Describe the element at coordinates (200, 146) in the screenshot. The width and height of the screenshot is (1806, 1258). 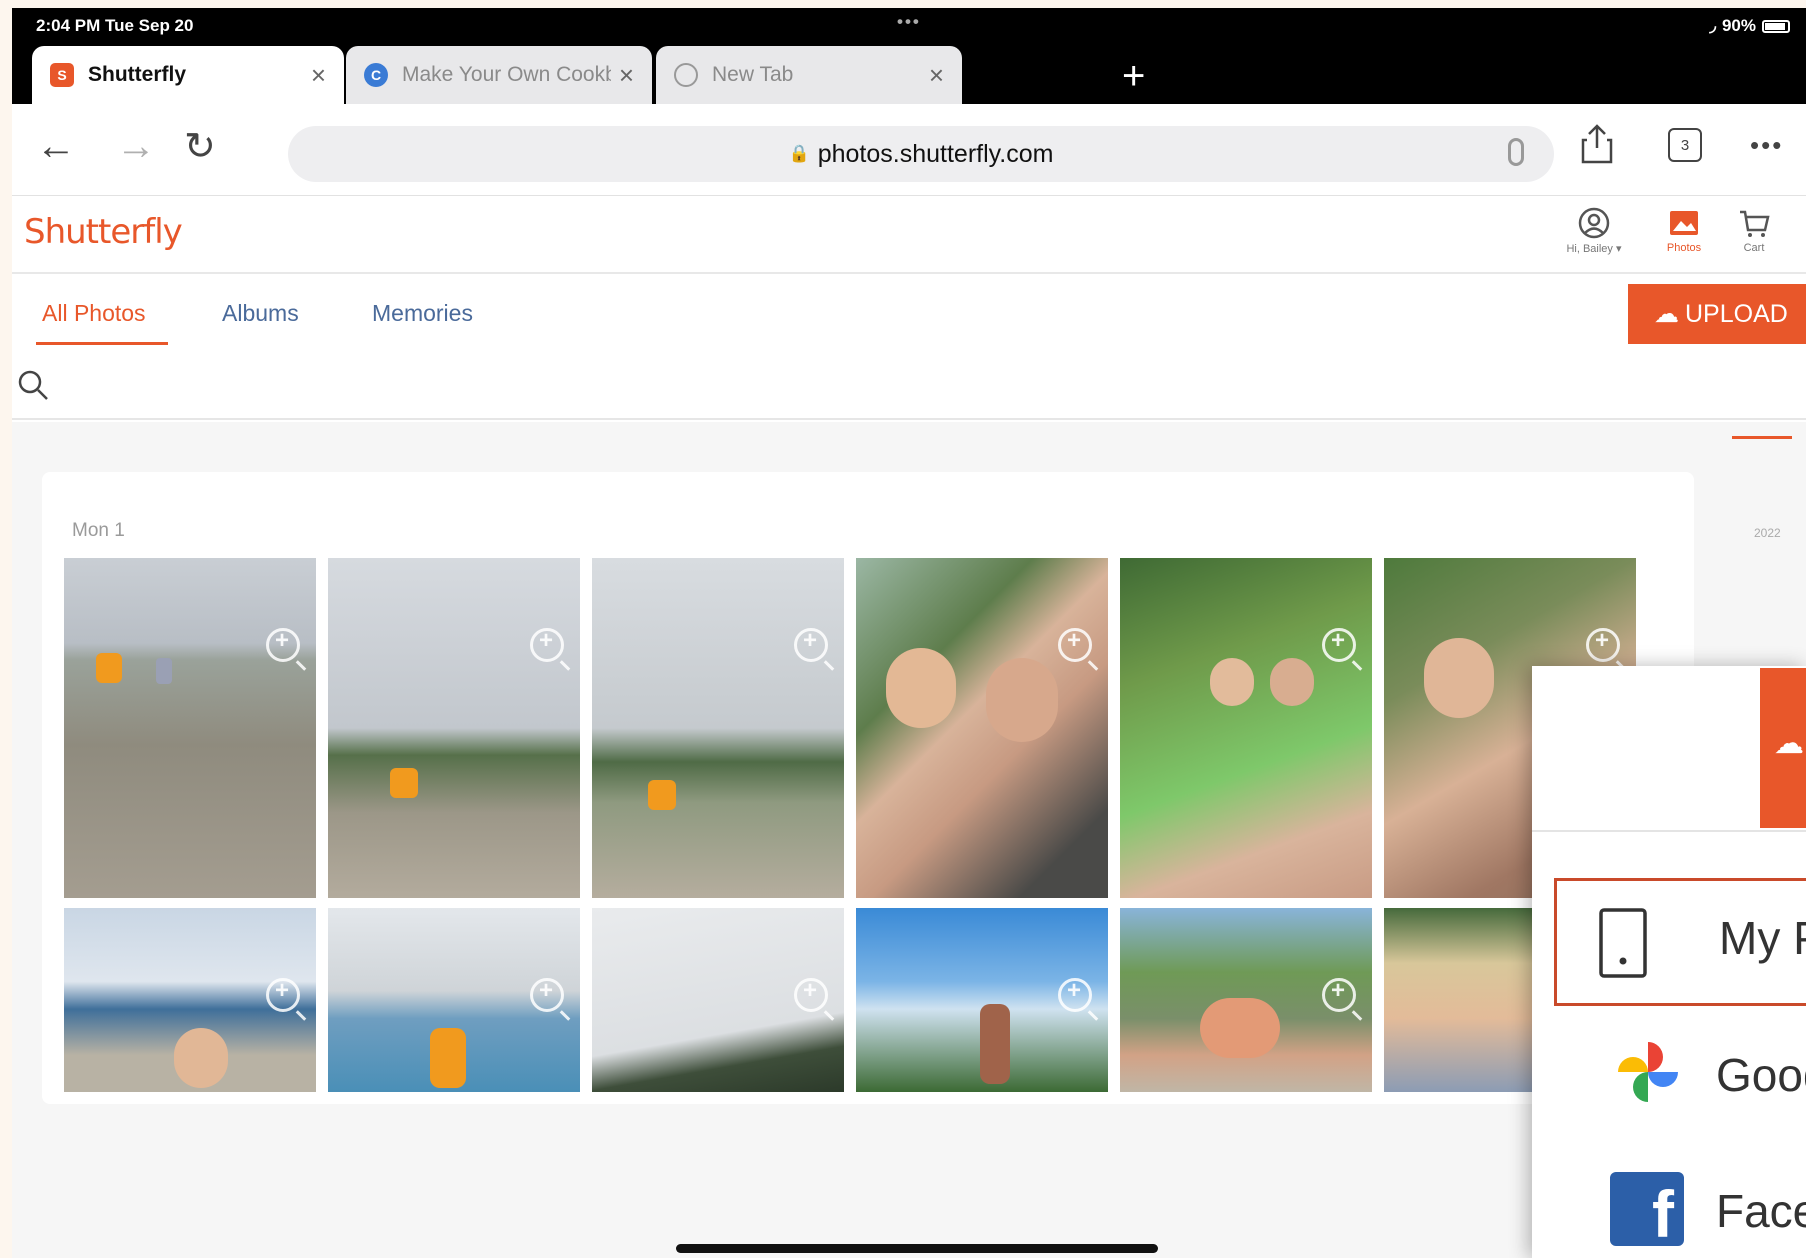
I see `reload-icon: ↻` at that location.